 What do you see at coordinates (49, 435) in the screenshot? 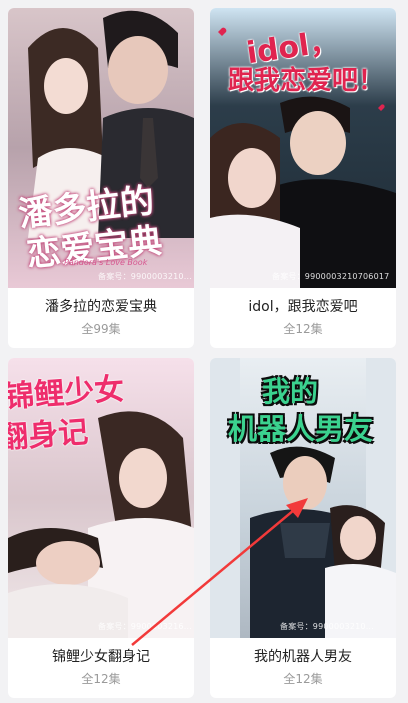
I see `poster-title-line2: 翻身记` at bounding box center [49, 435].